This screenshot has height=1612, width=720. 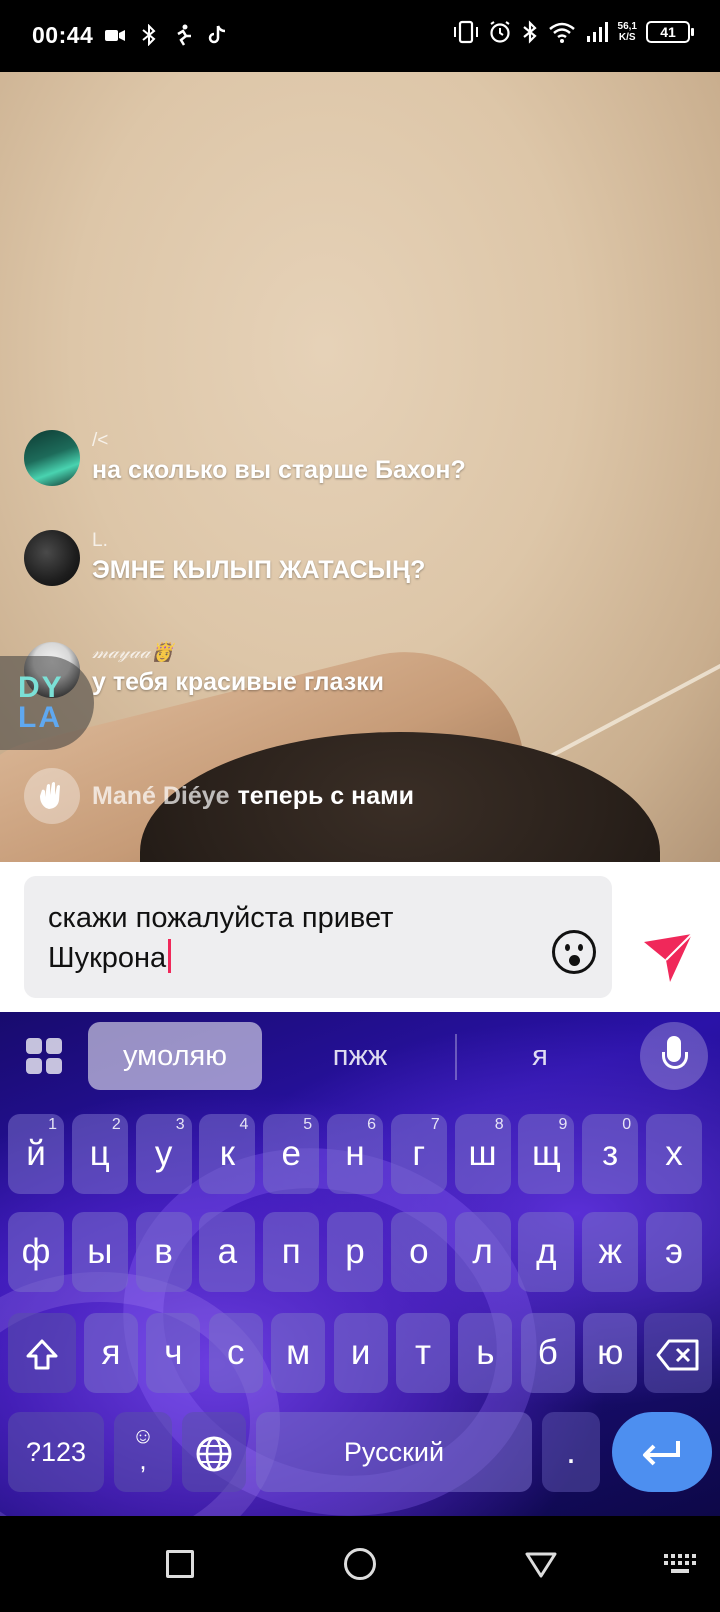 What do you see at coordinates (180, 1124) in the screenshot?
I see `key-hint: 3` at bounding box center [180, 1124].